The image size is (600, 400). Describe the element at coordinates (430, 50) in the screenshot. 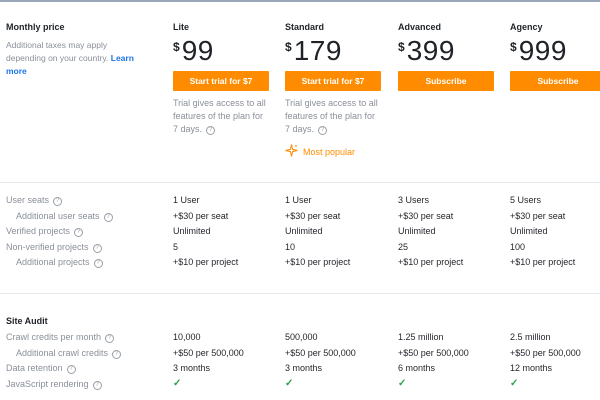

I see `price-amount: 399` at that location.